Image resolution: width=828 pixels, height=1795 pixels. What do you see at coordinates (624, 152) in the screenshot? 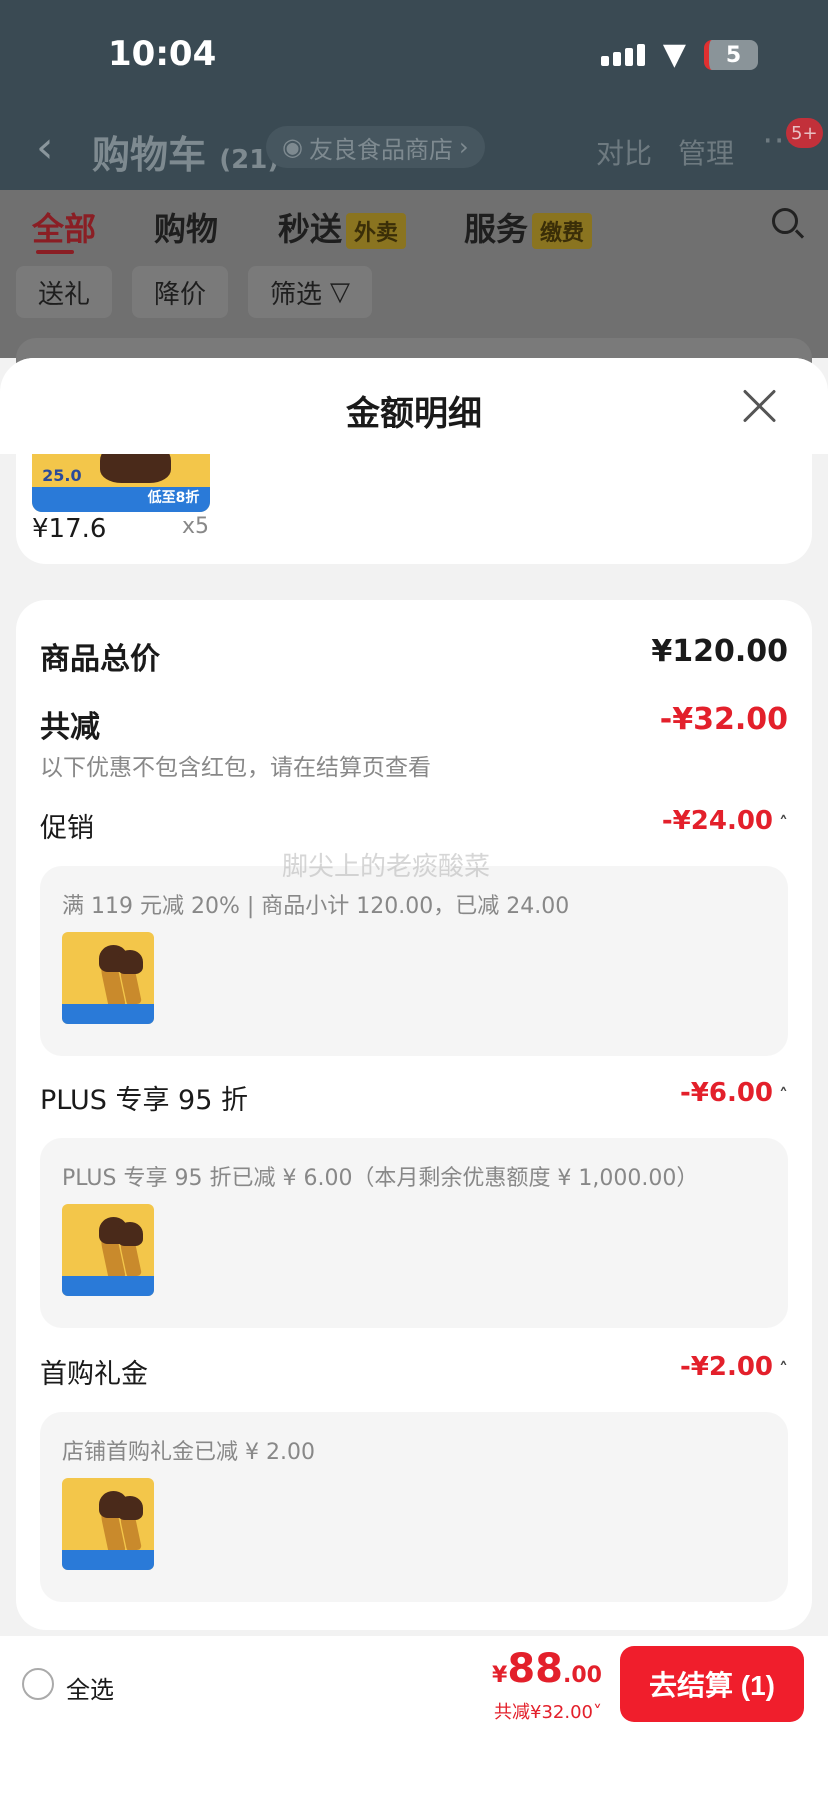
I see `compare-button: 对比` at bounding box center [624, 152].